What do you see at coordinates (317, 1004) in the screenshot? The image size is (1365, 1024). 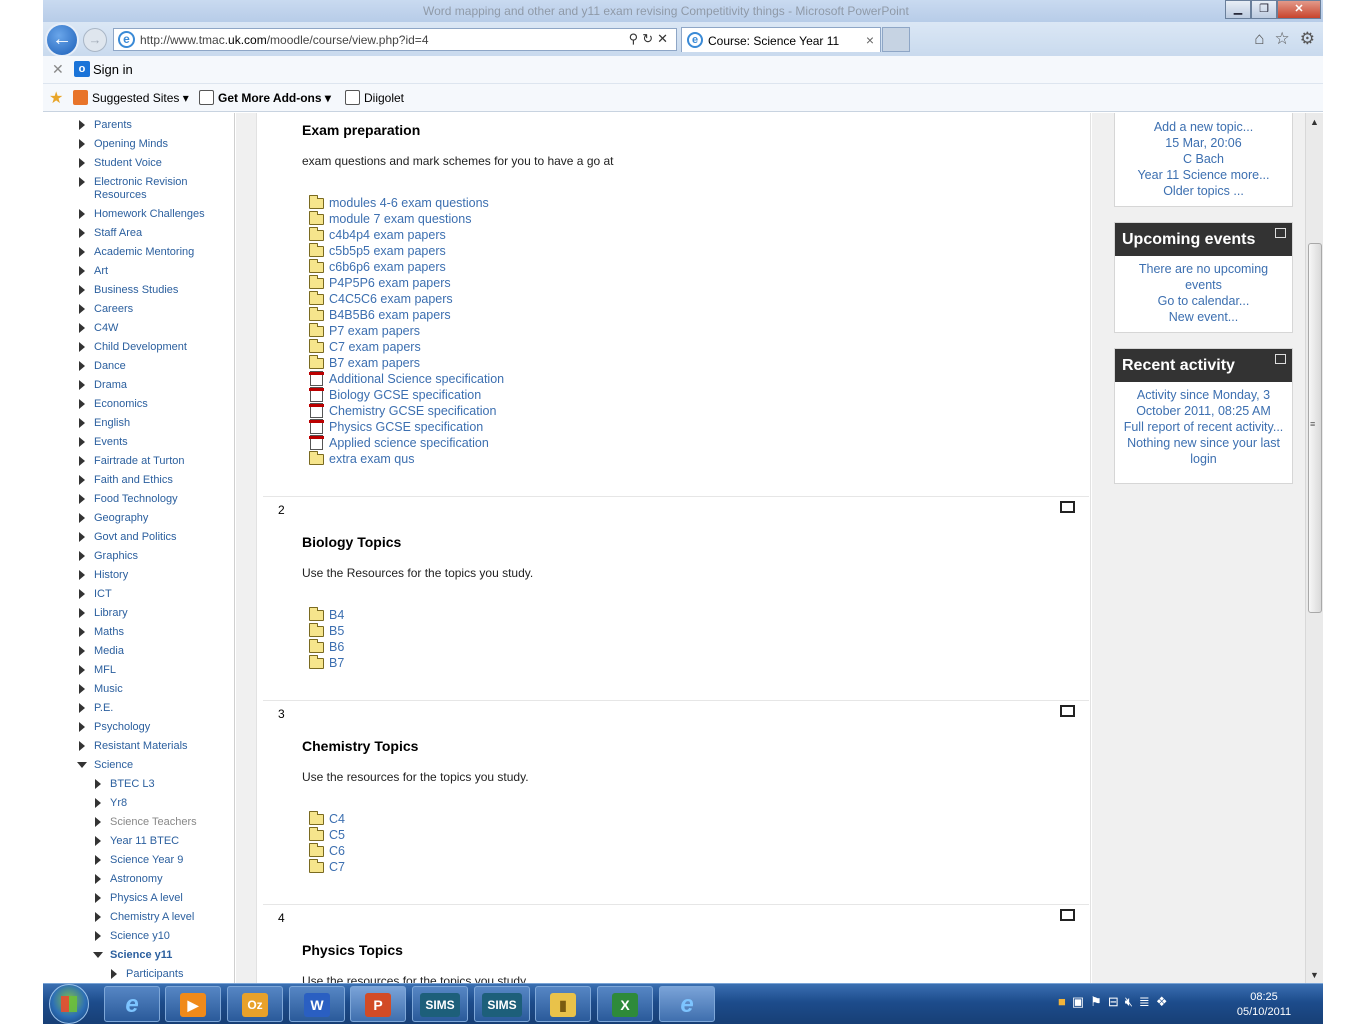 I see `taskbar-word-button: W` at bounding box center [317, 1004].